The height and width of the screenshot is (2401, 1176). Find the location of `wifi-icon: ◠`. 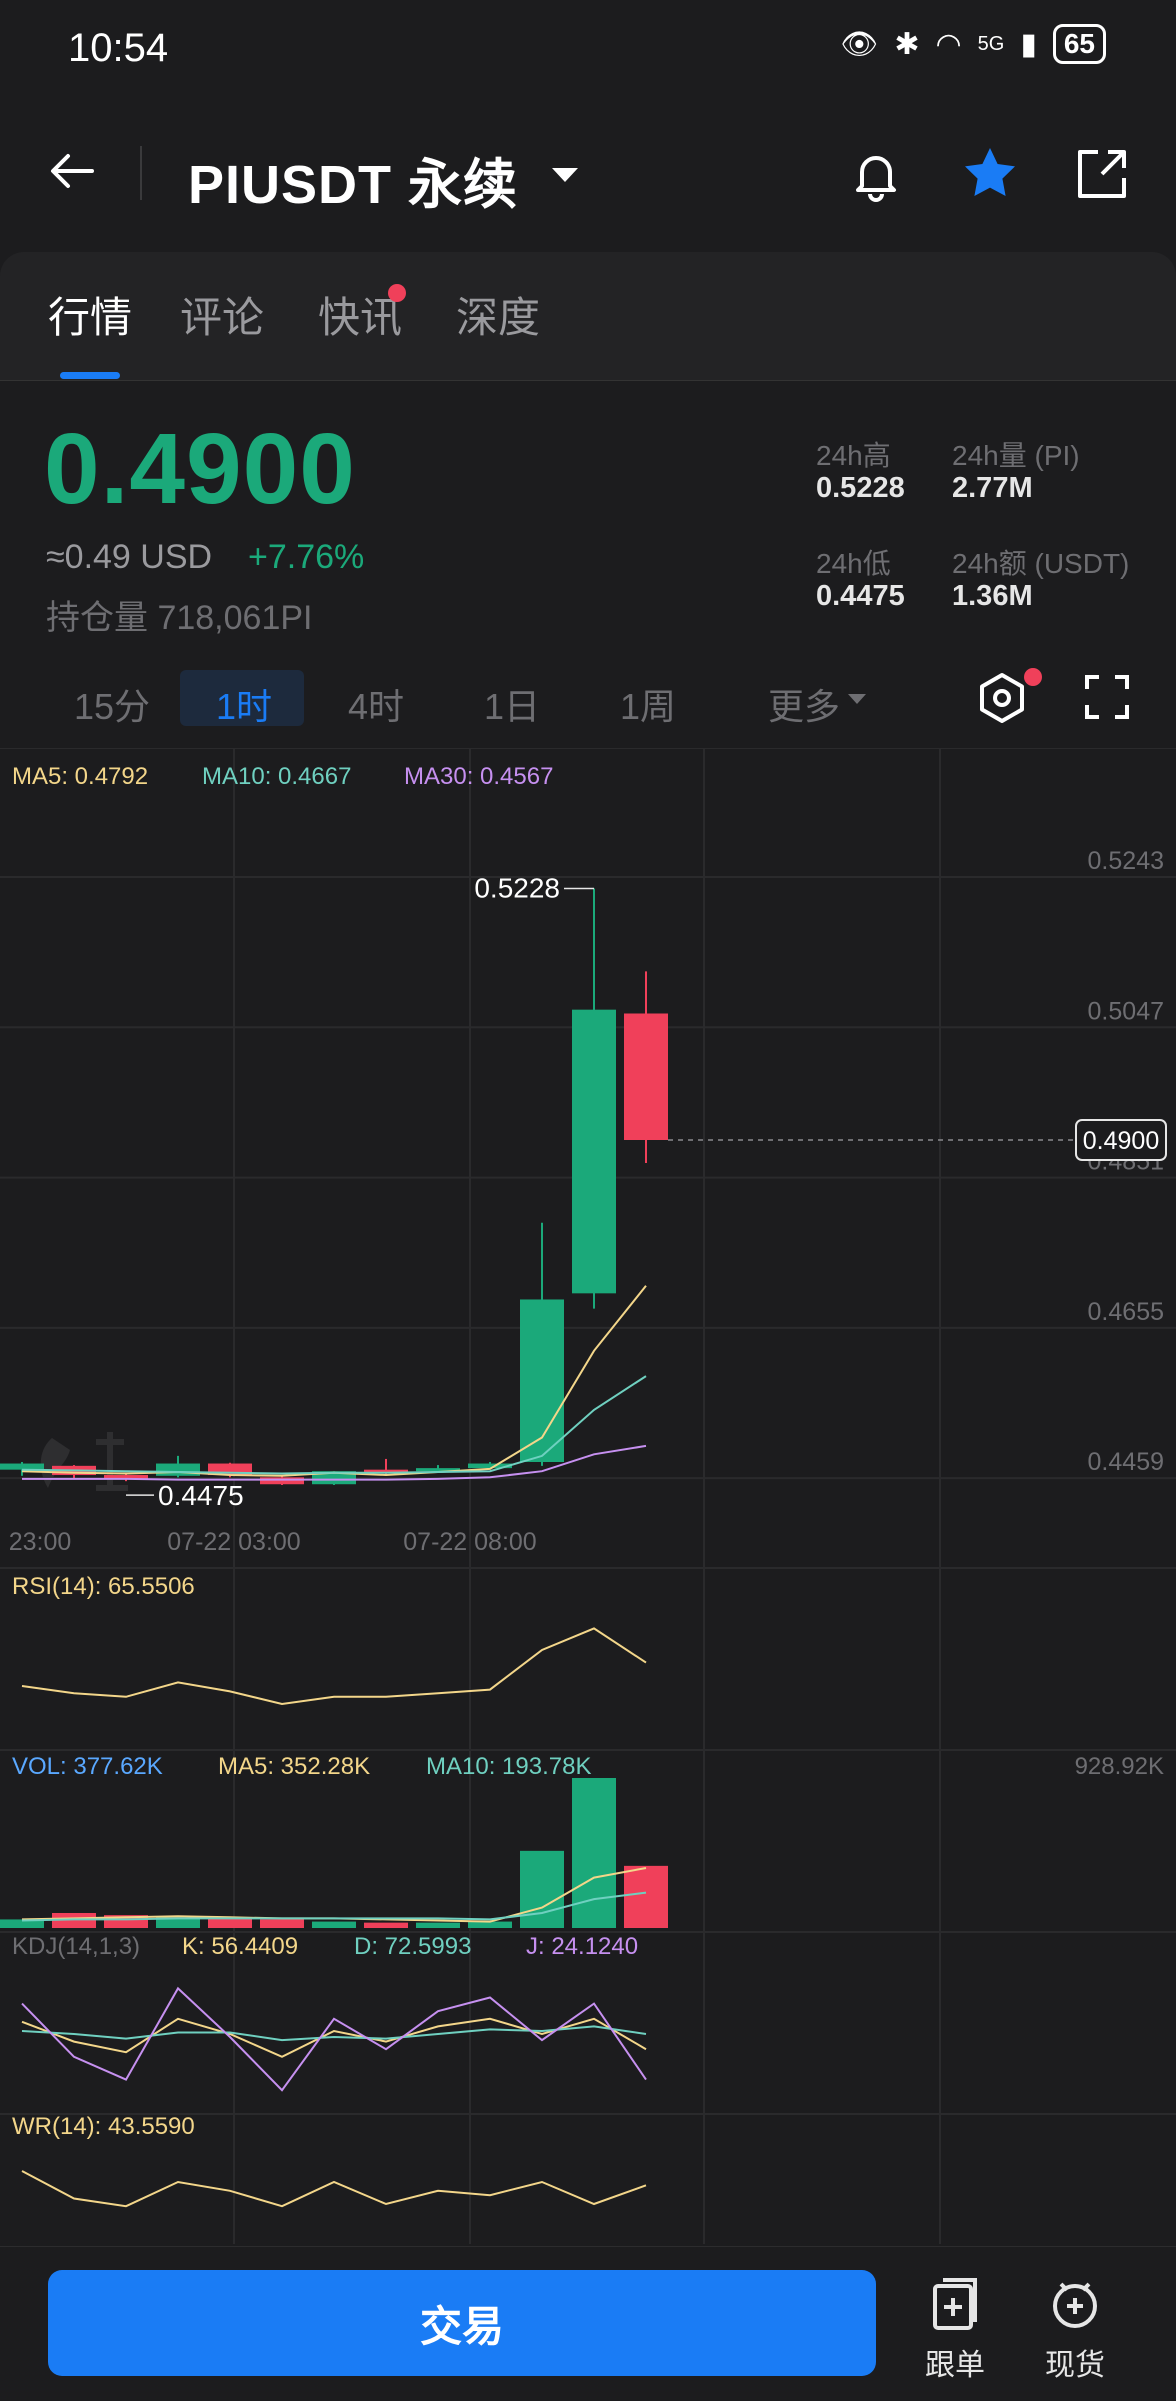

wifi-icon: ◠ is located at coordinates (948, 44).